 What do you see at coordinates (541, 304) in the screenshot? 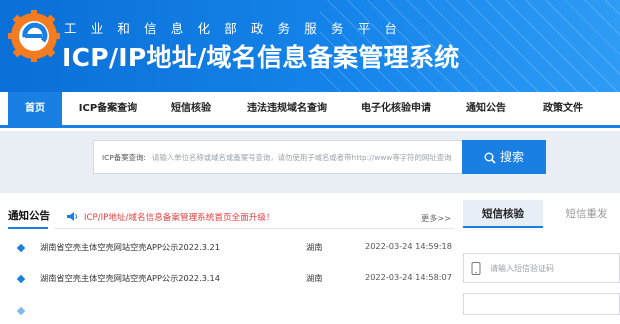
I see `sms-second-input` at bounding box center [541, 304].